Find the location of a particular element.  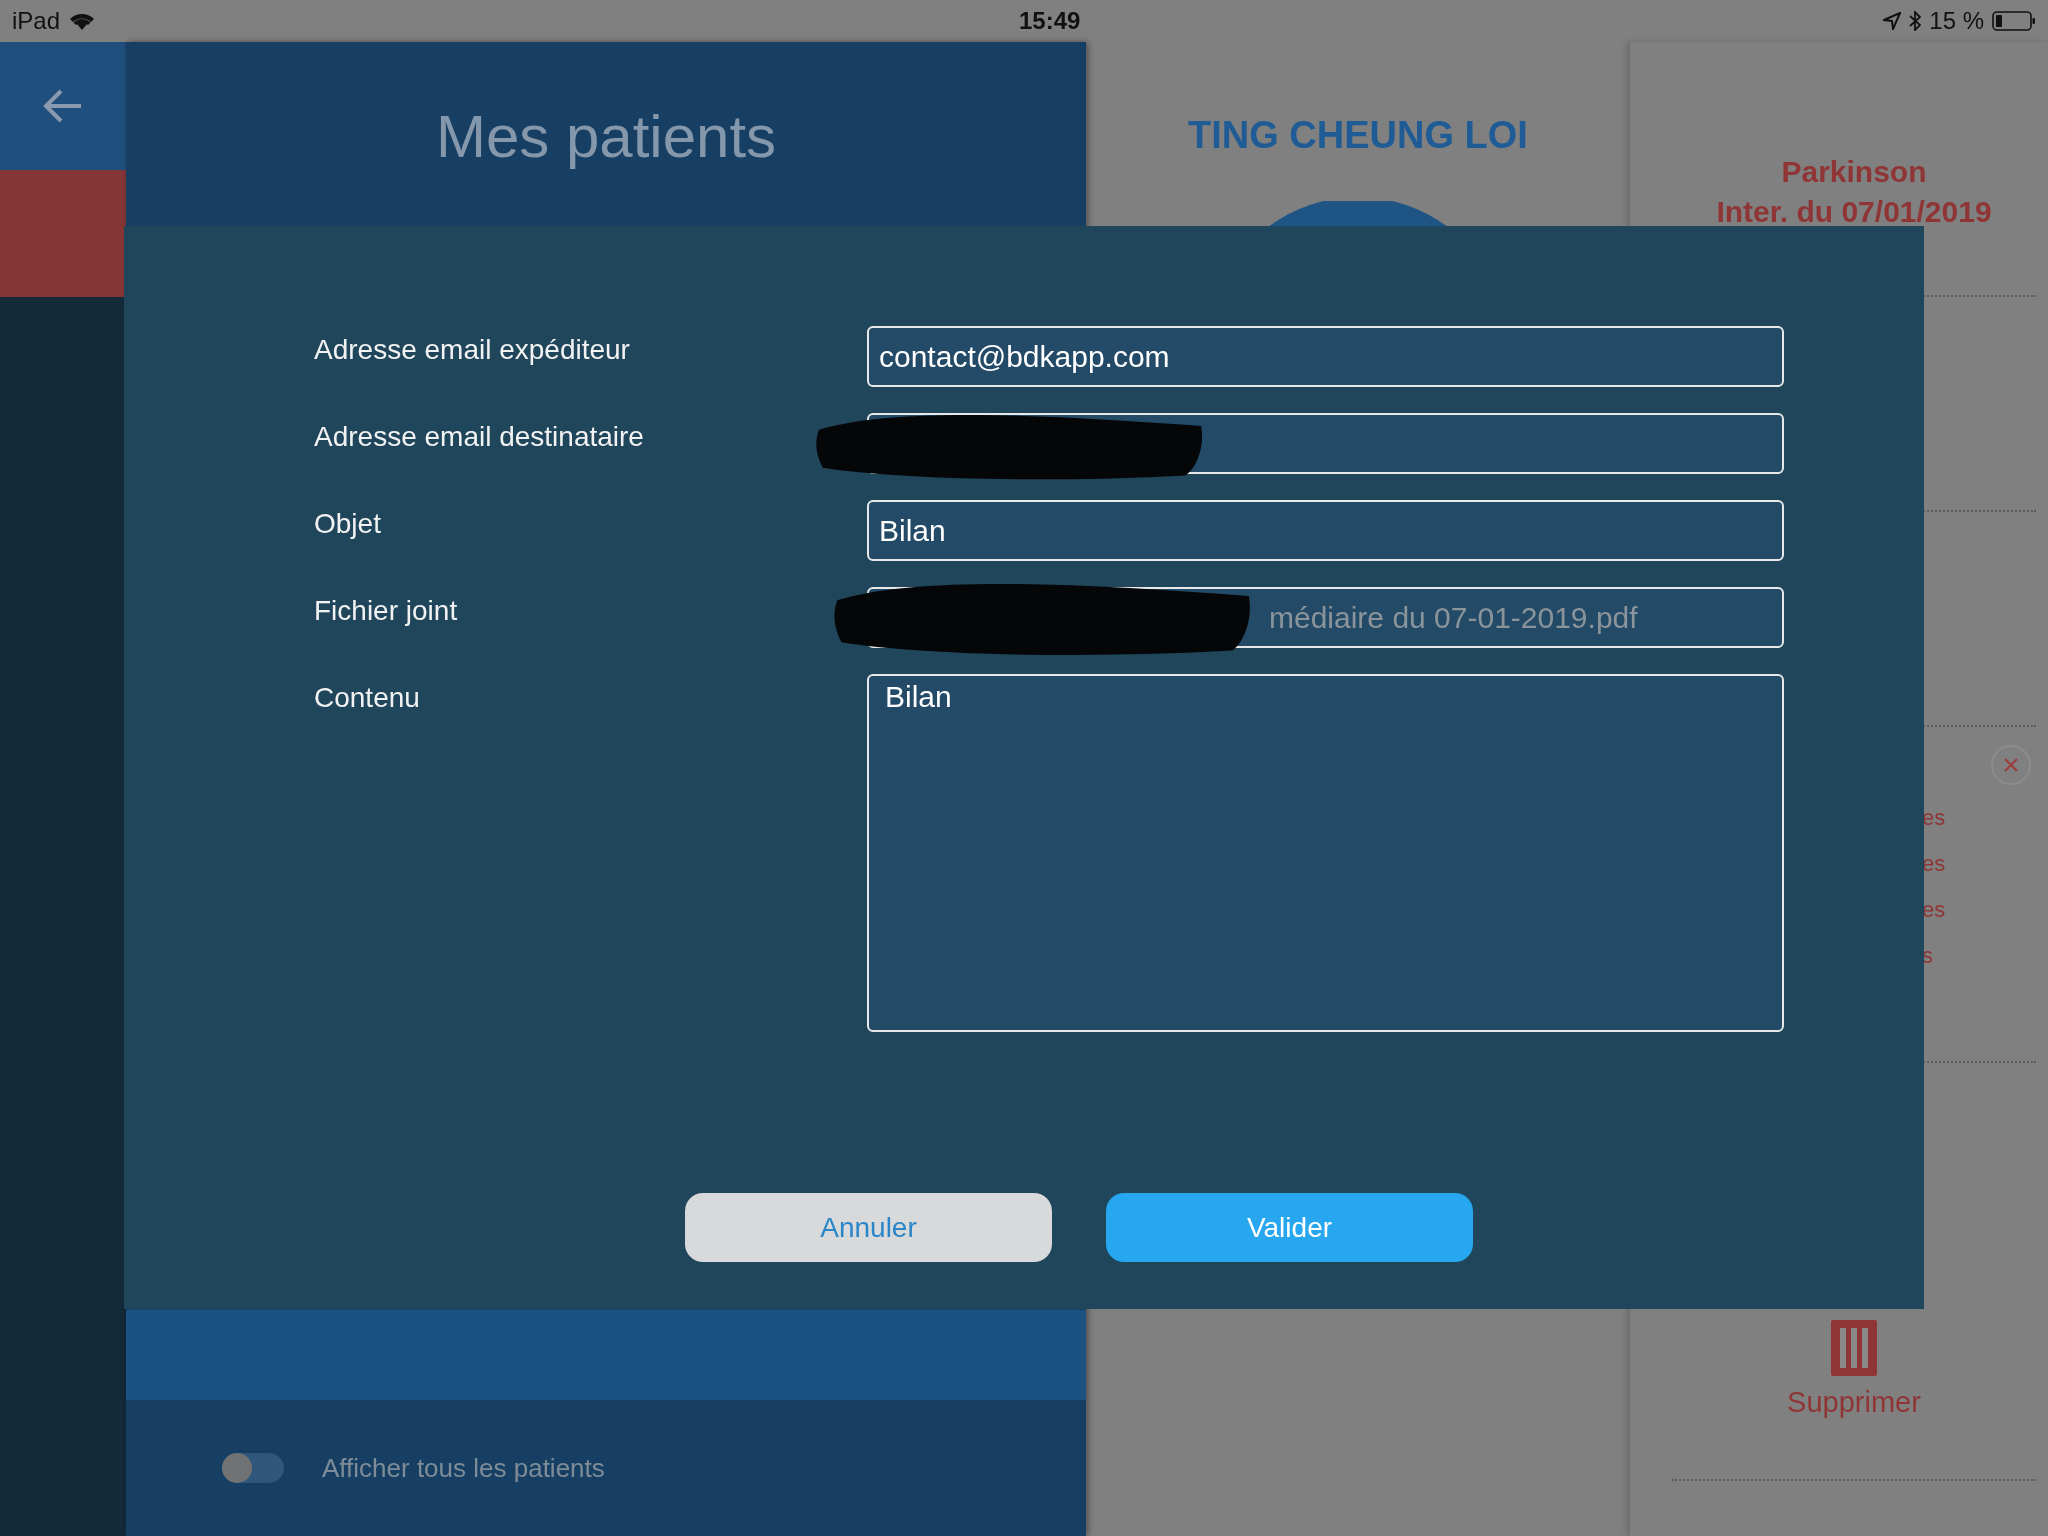

field-label: Adresse email destinataire is located at coordinates (479, 437).